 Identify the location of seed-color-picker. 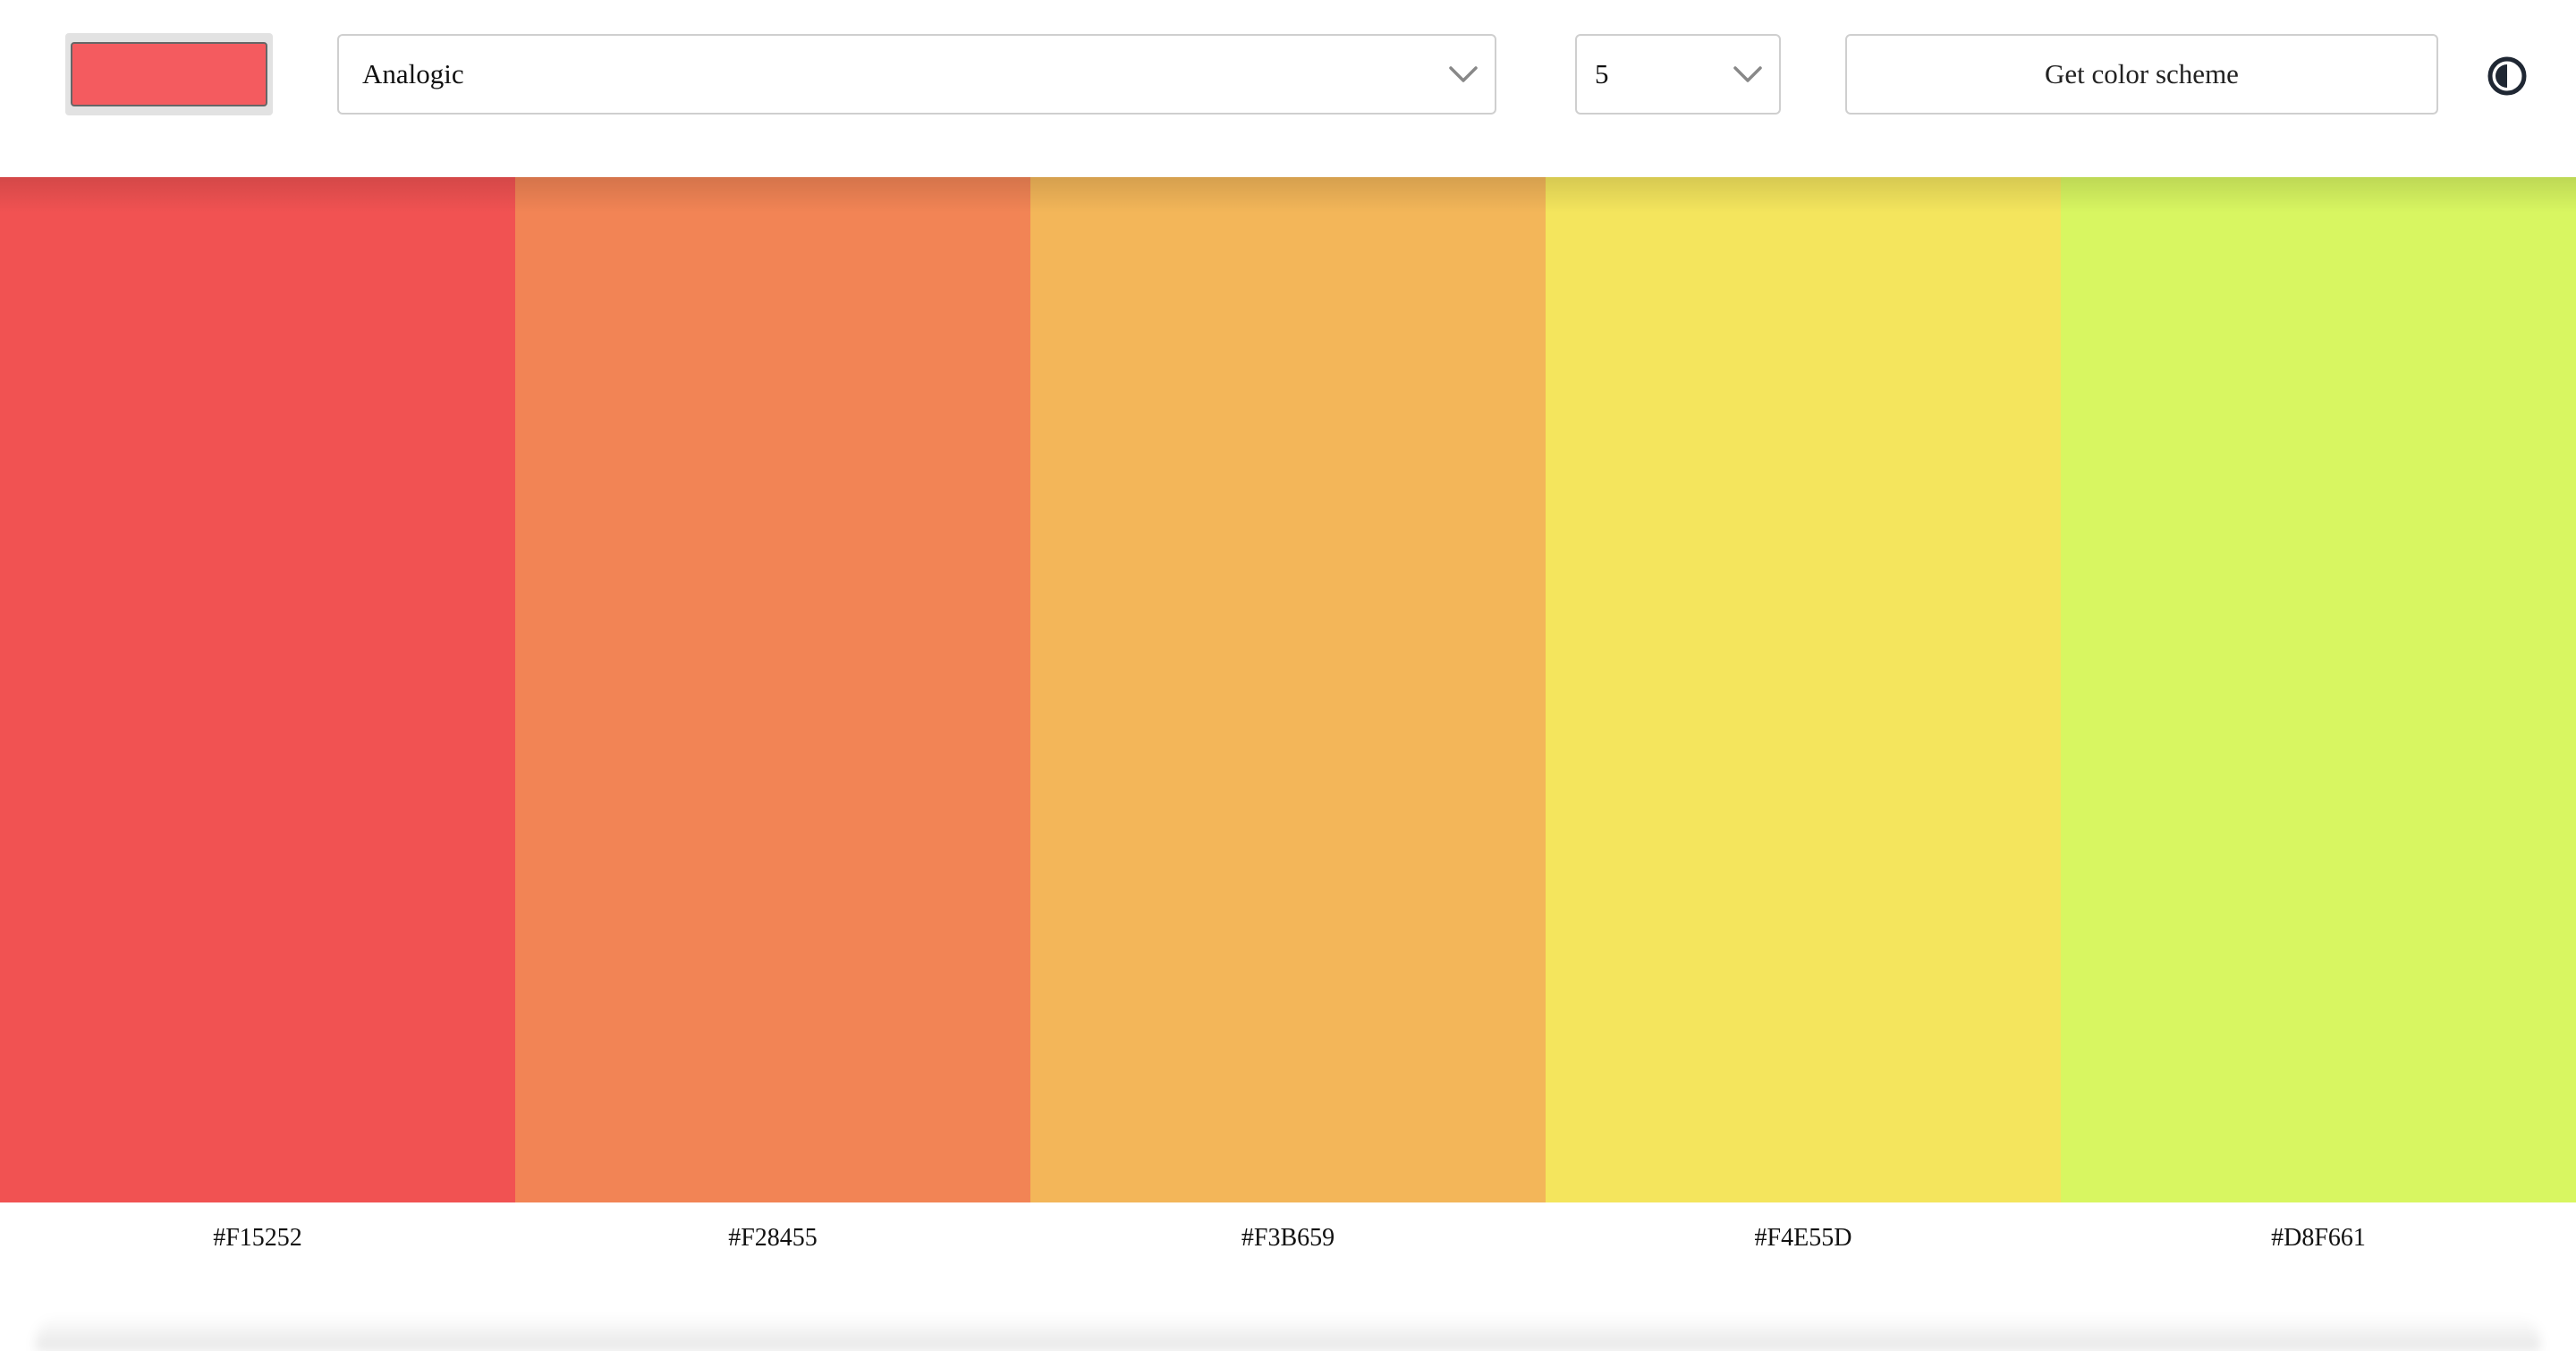
(169, 74).